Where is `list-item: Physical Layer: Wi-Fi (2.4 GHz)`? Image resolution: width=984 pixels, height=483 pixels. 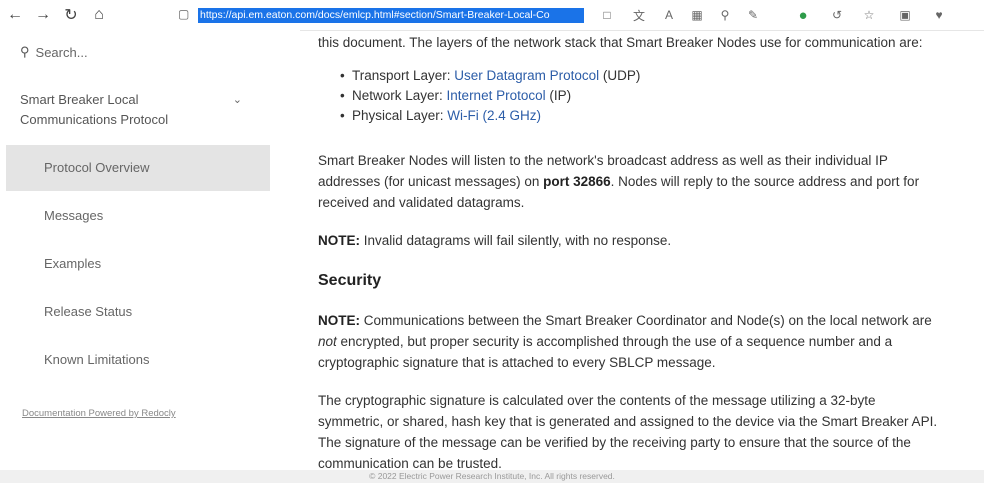 list-item: Physical Layer: Wi-Fi (2.4 GHz) is located at coordinates (490, 116).